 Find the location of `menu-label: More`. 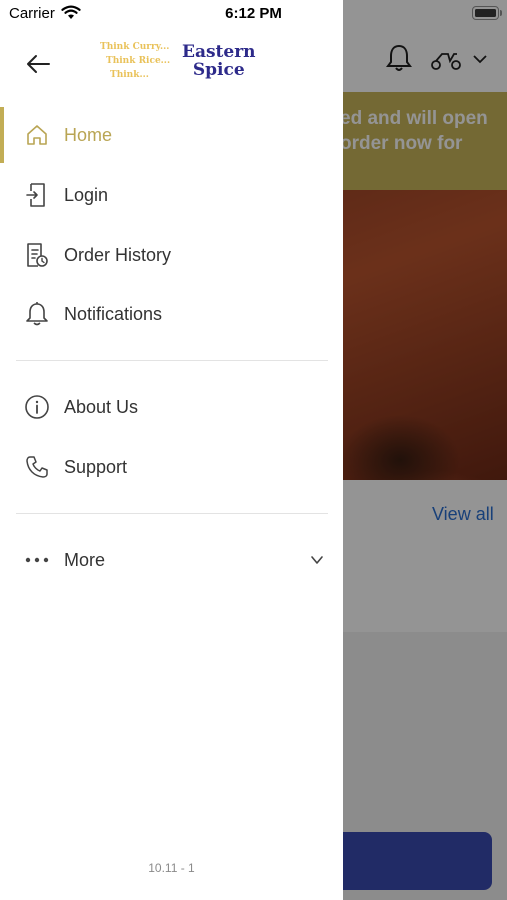

menu-label: More is located at coordinates (85, 559).